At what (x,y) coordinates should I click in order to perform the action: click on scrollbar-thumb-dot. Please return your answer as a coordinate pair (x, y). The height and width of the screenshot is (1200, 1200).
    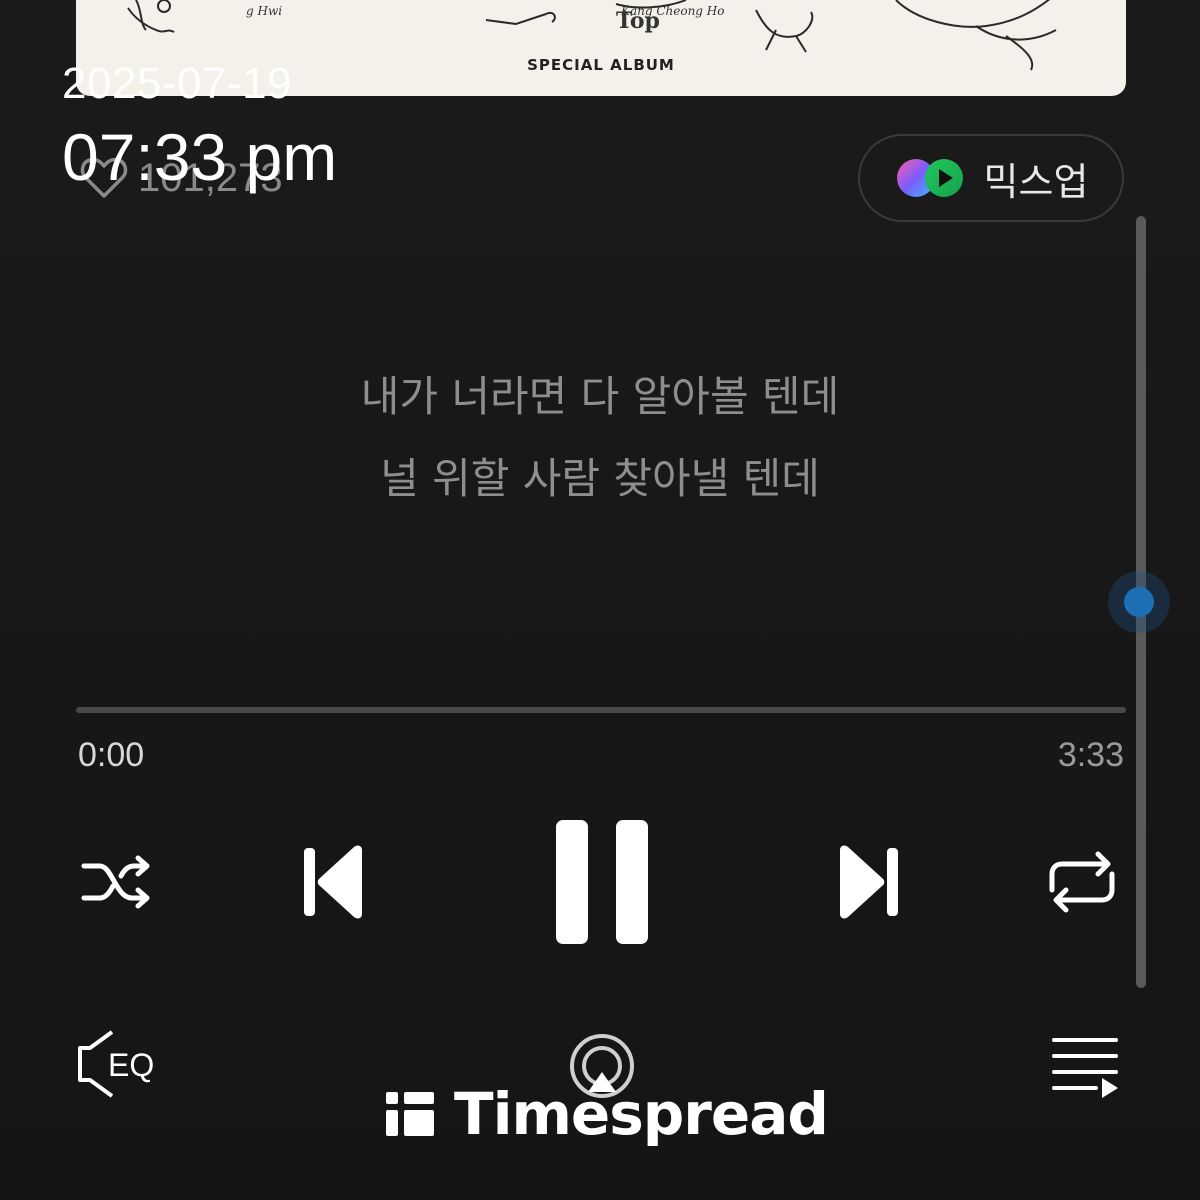
    Looking at the image, I should click on (1139, 602).